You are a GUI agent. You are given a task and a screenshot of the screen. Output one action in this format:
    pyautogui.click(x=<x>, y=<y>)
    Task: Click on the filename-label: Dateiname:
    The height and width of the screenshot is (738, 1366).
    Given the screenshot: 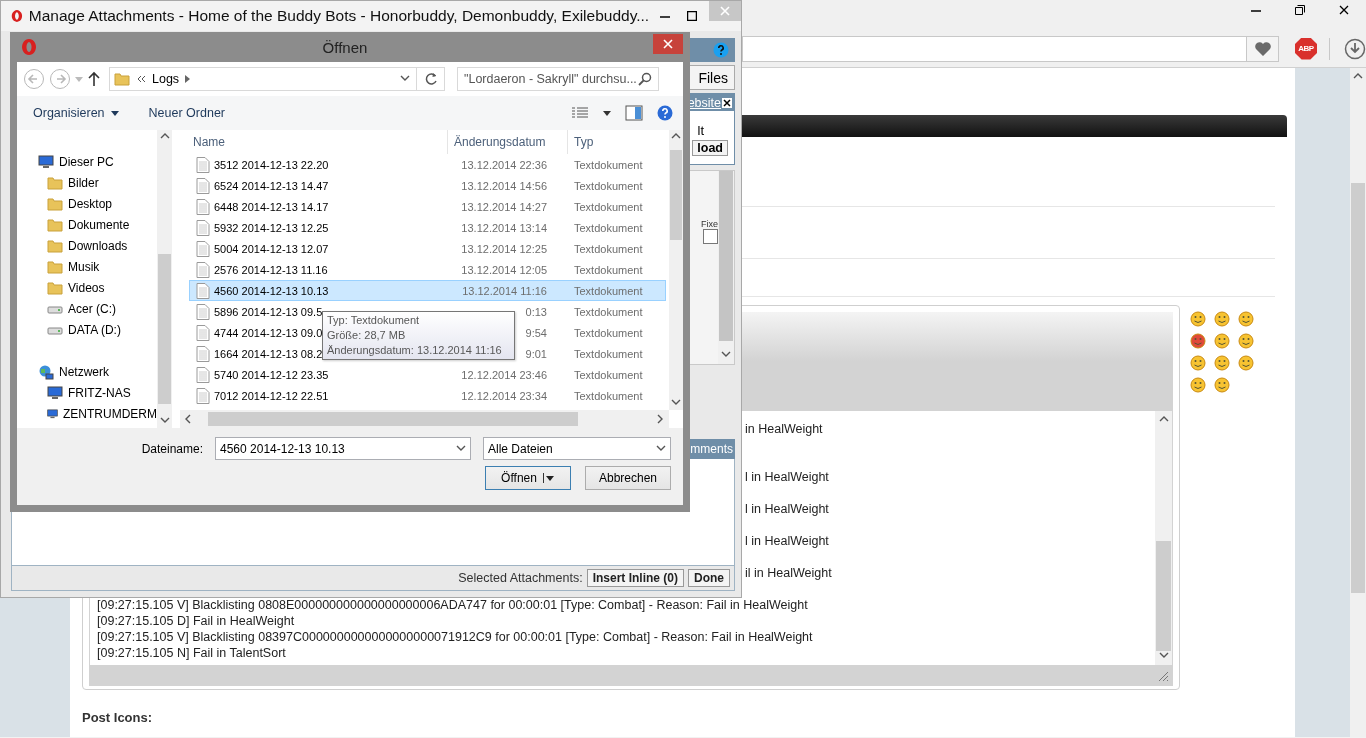 What is the action you would take?
    pyautogui.click(x=172, y=448)
    